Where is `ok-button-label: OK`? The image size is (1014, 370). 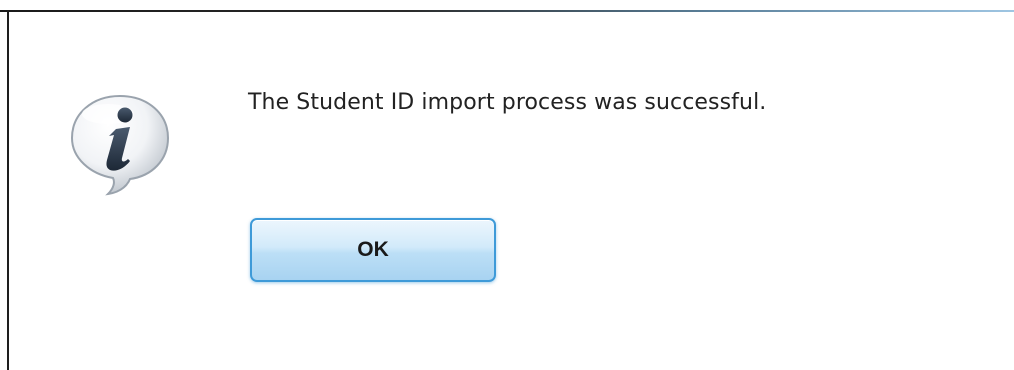 ok-button-label: OK is located at coordinates (373, 249).